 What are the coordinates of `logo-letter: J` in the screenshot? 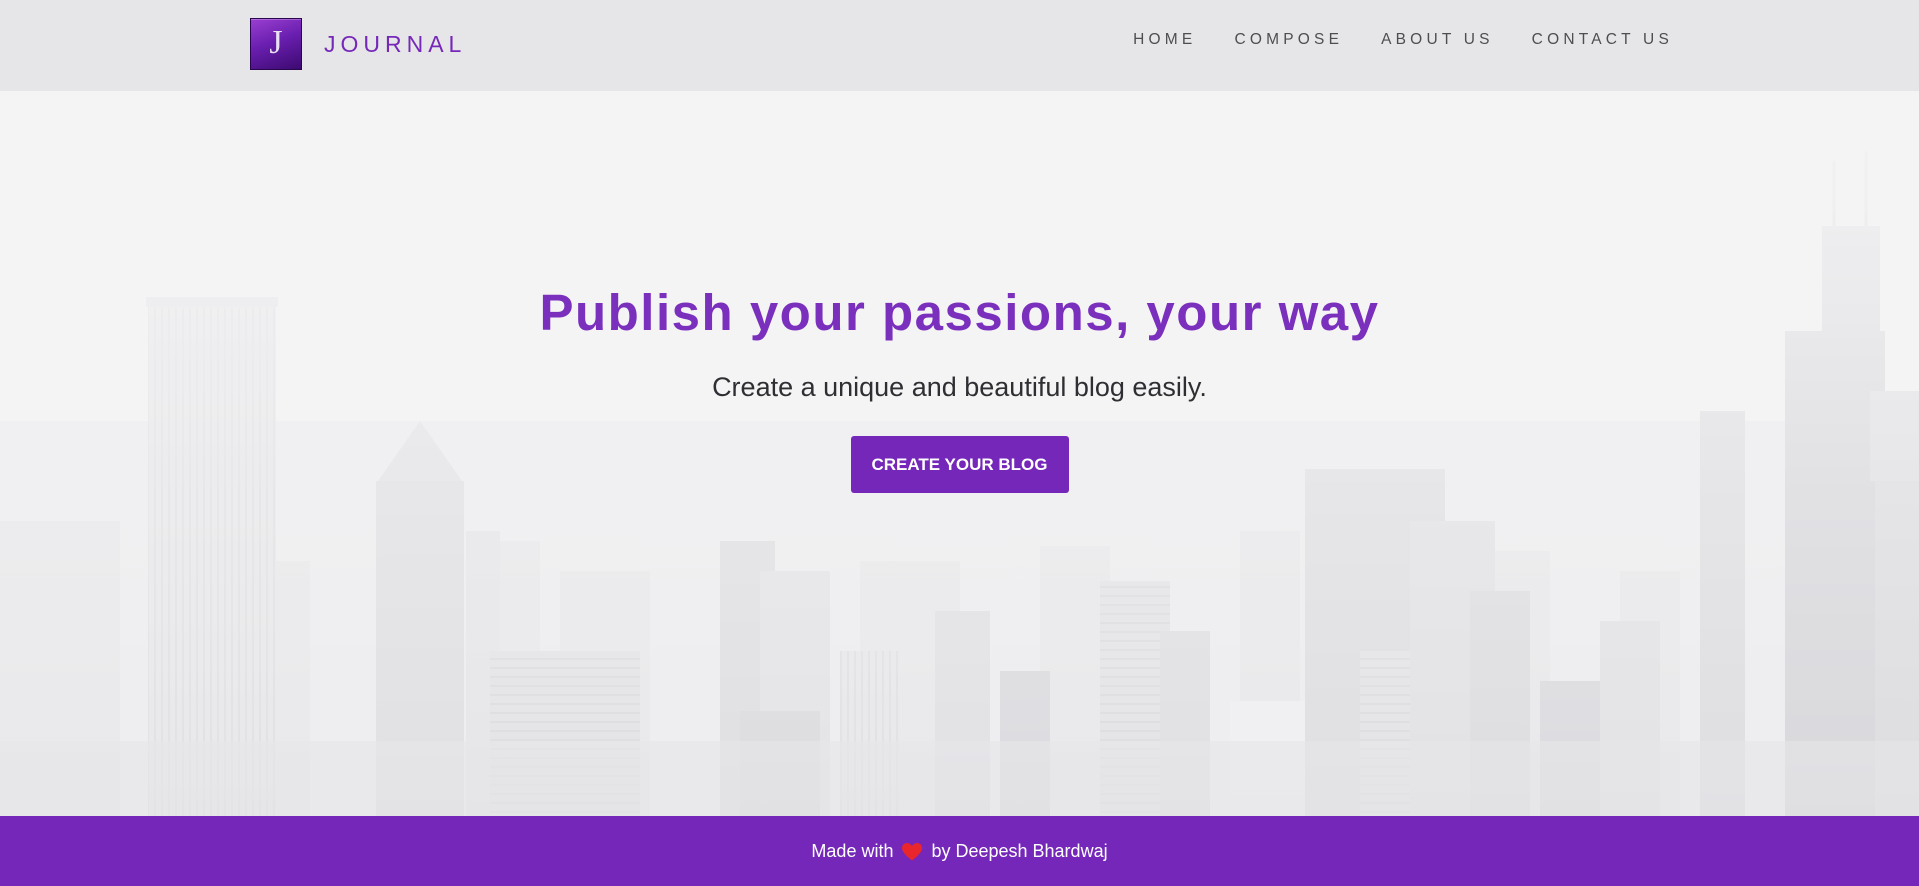 It's located at (276, 42).